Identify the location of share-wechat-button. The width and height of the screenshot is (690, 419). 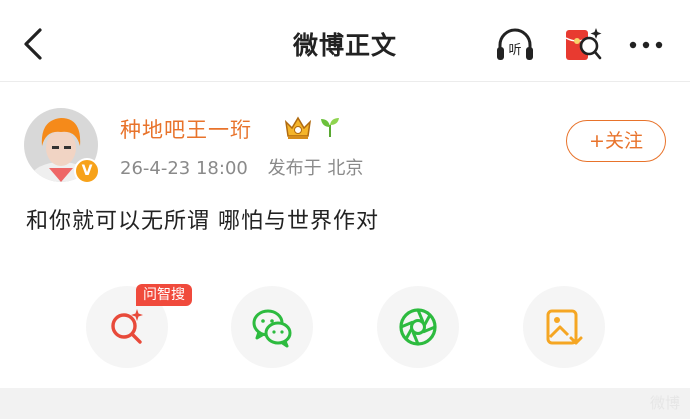
(272, 327).